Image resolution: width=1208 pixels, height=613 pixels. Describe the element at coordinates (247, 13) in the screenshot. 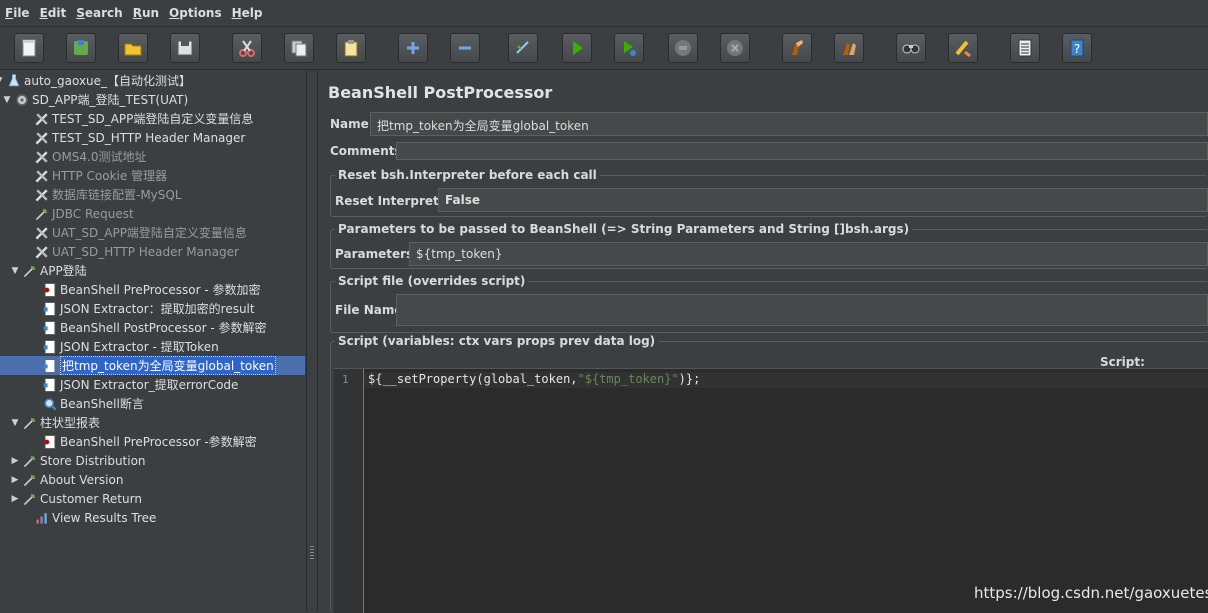

I see `menu-item: Help` at that location.